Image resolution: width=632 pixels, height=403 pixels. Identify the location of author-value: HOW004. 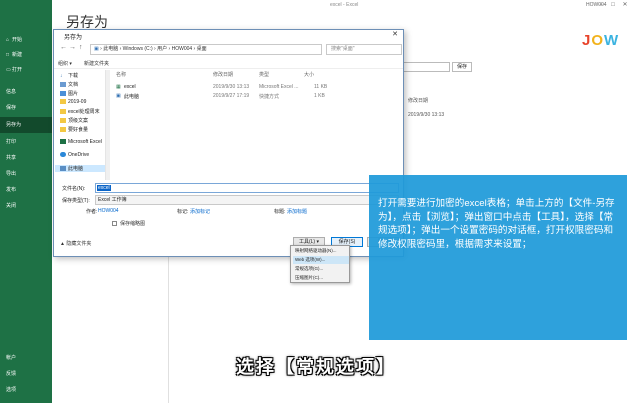
(108, 211).